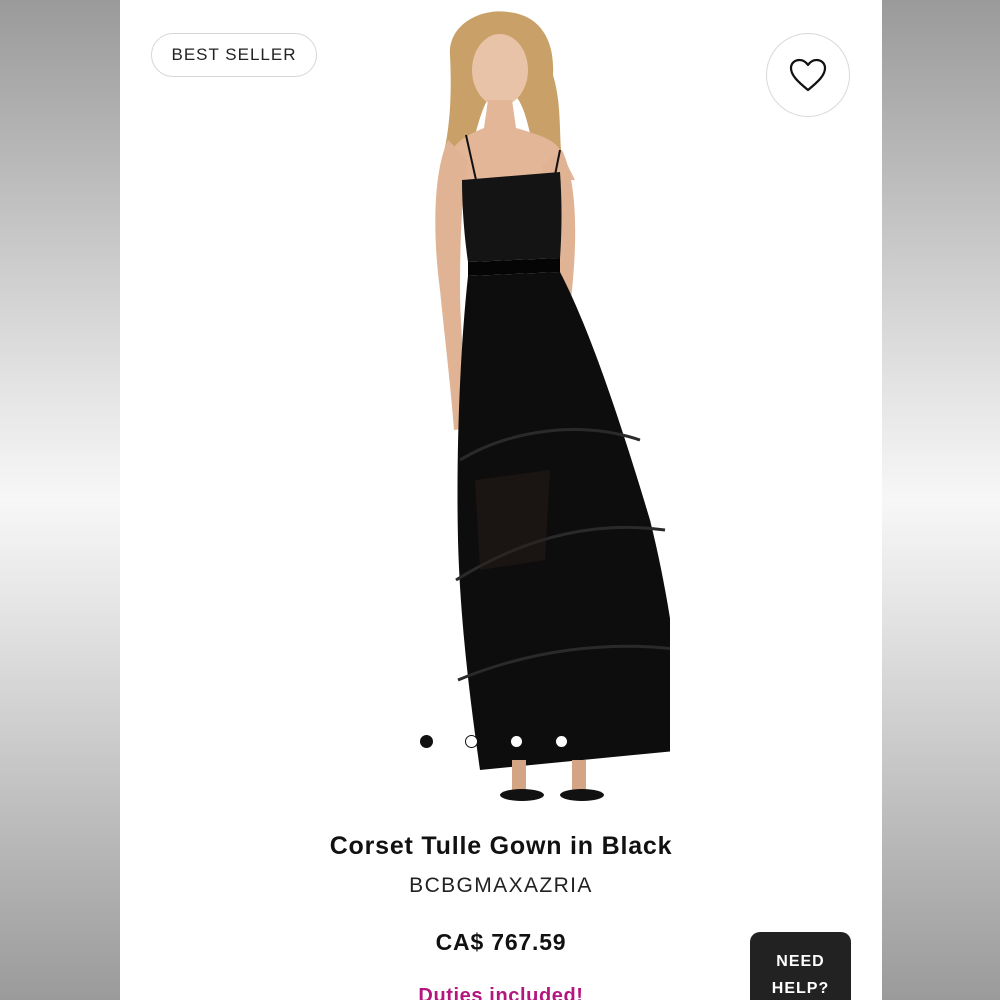 The width and height of the screenshot is (1000, 1000). Describe the element at coordinates (940, 500) in the screenshot. I see `background-right` at that location.